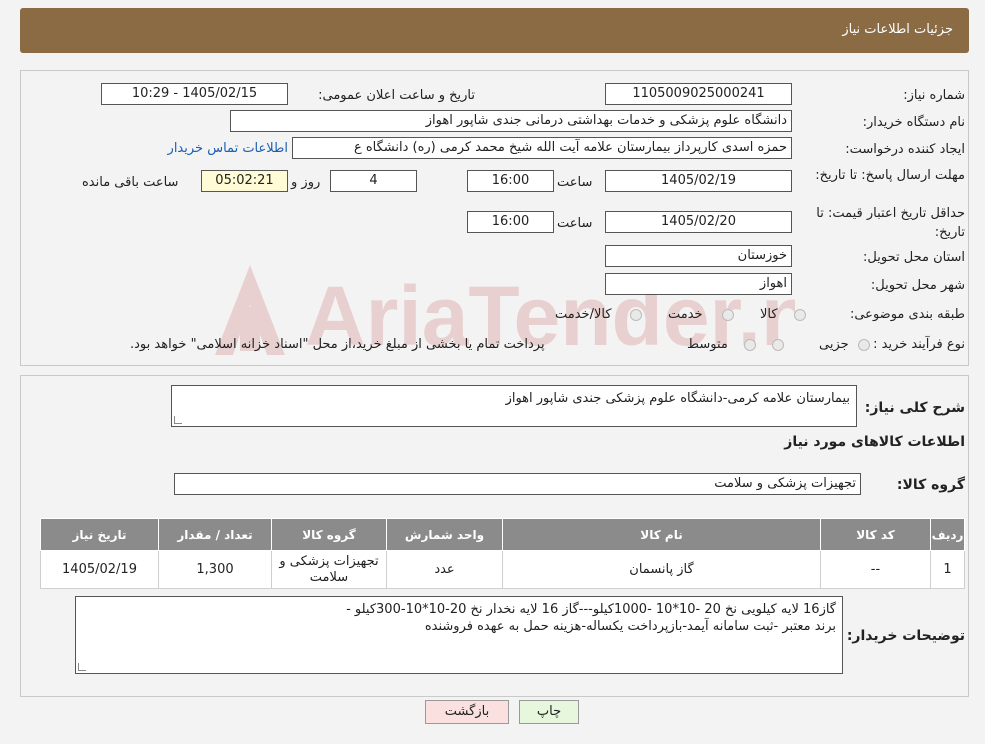 The image size is (985, 744). I want to click on col-name: نام کالا, so click(661, 534).